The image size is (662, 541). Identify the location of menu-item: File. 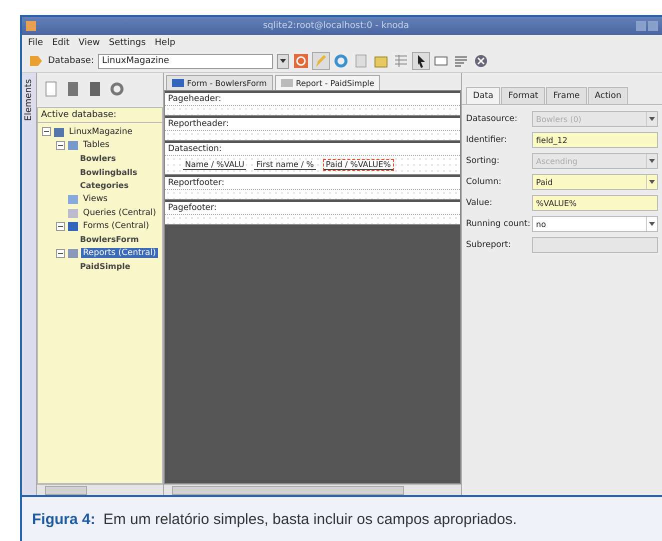
(36, 43).